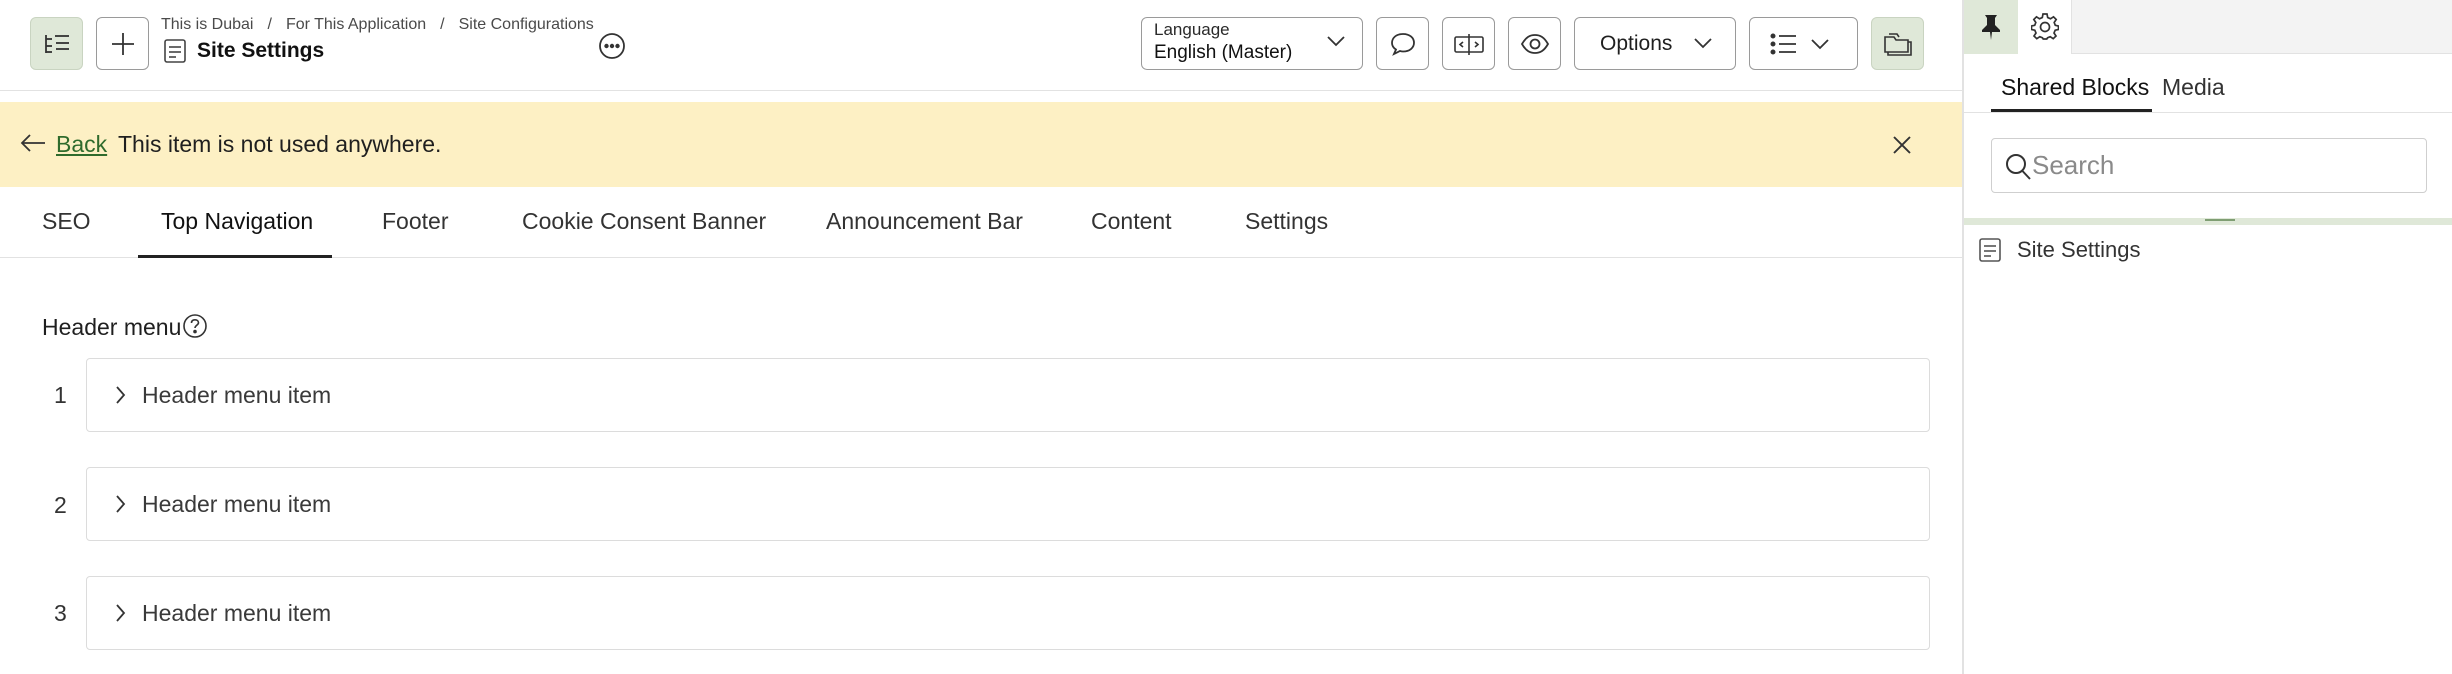 Image resolution: width=2452 pixels, height=674 pixels. I want to click on tree-list-icon, so click(56, 43).